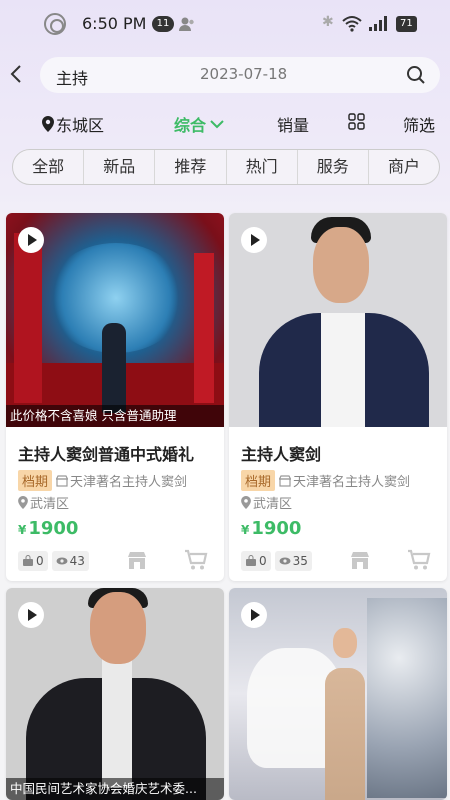 The height and width of the screenshot is (800, 450). What do you see at coordinates (416, 75) in the screenshot?
I see `search-icon` at bounding box center [416, 75].